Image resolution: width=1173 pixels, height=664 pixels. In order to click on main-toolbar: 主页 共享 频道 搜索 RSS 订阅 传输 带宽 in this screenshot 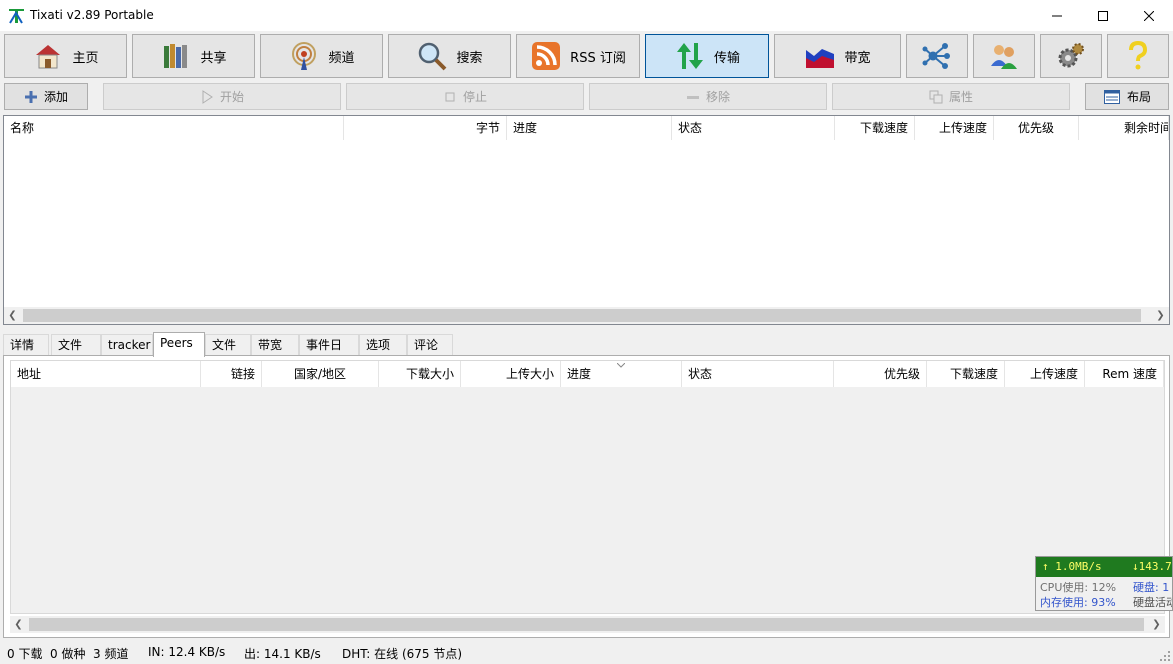, I will do `click(586, 56)`.